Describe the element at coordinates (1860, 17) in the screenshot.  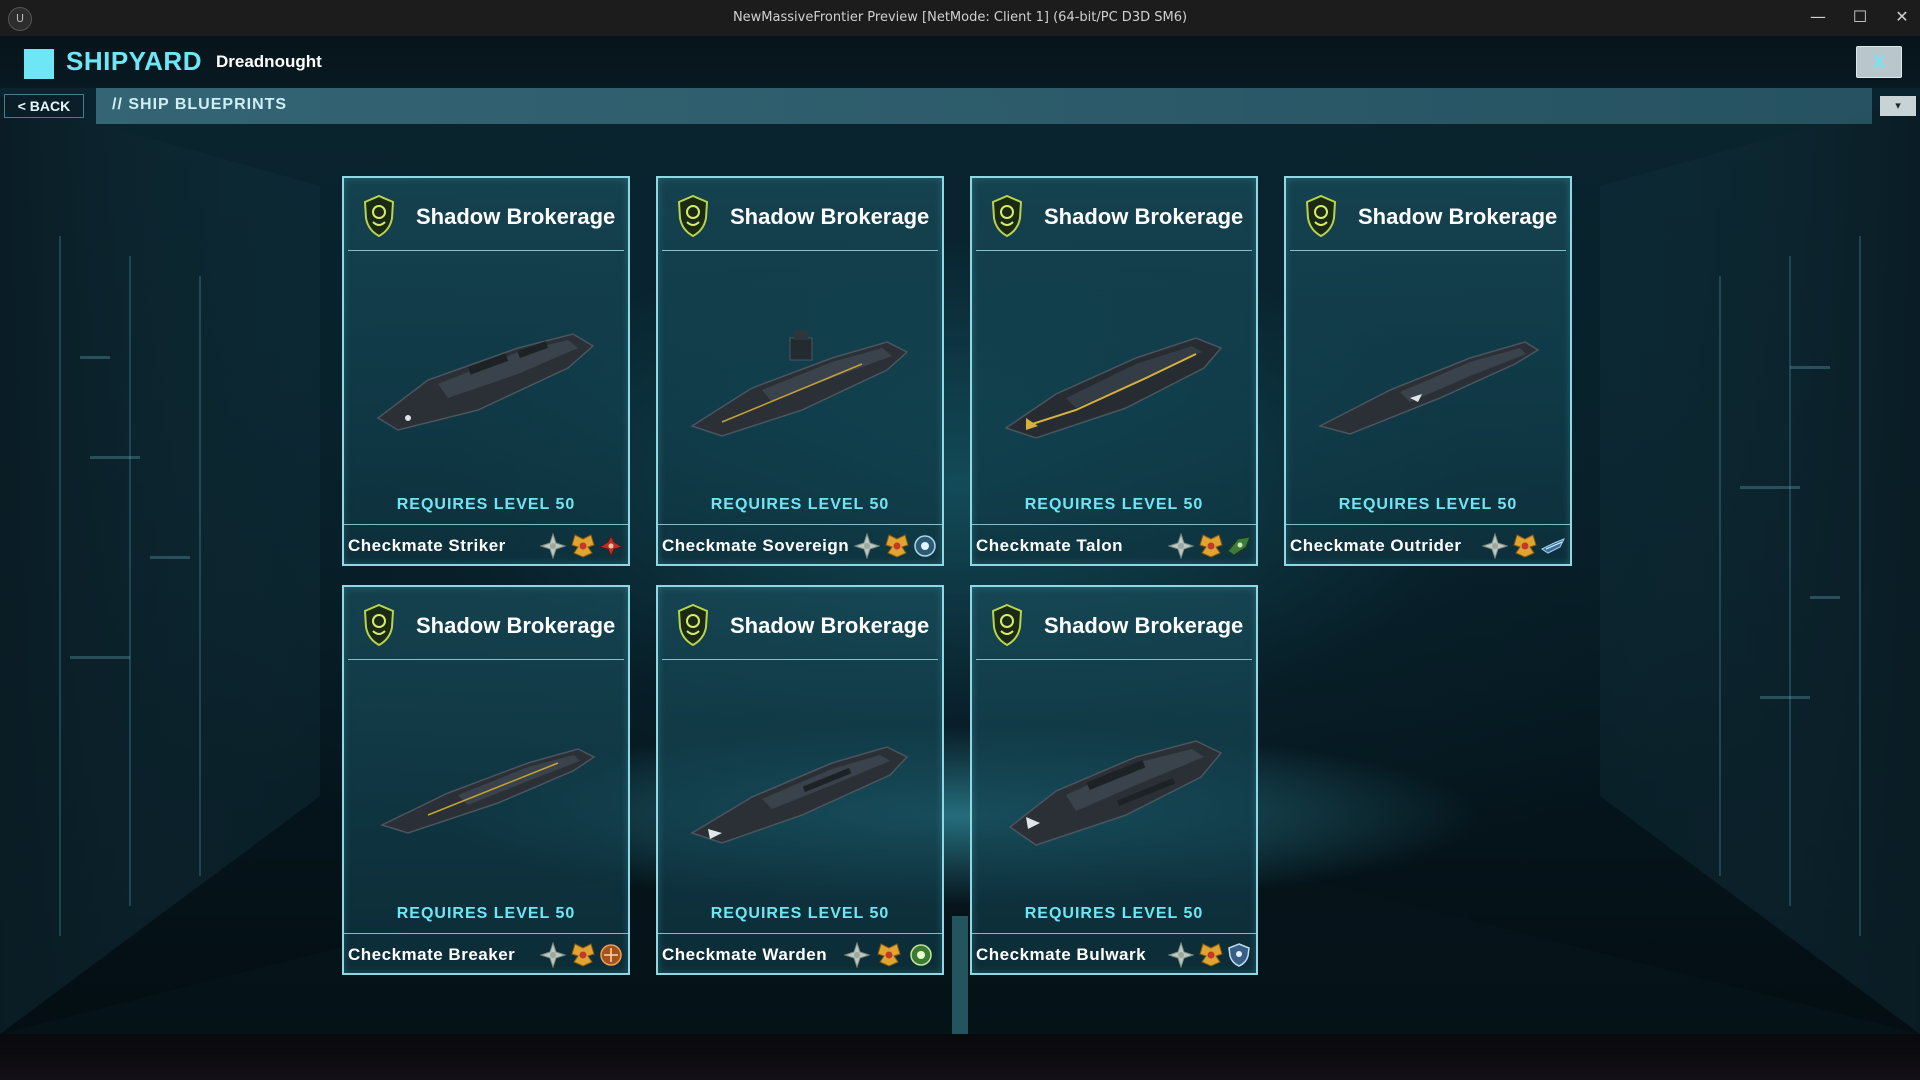
I see `maximize-button: ☐` at that location.